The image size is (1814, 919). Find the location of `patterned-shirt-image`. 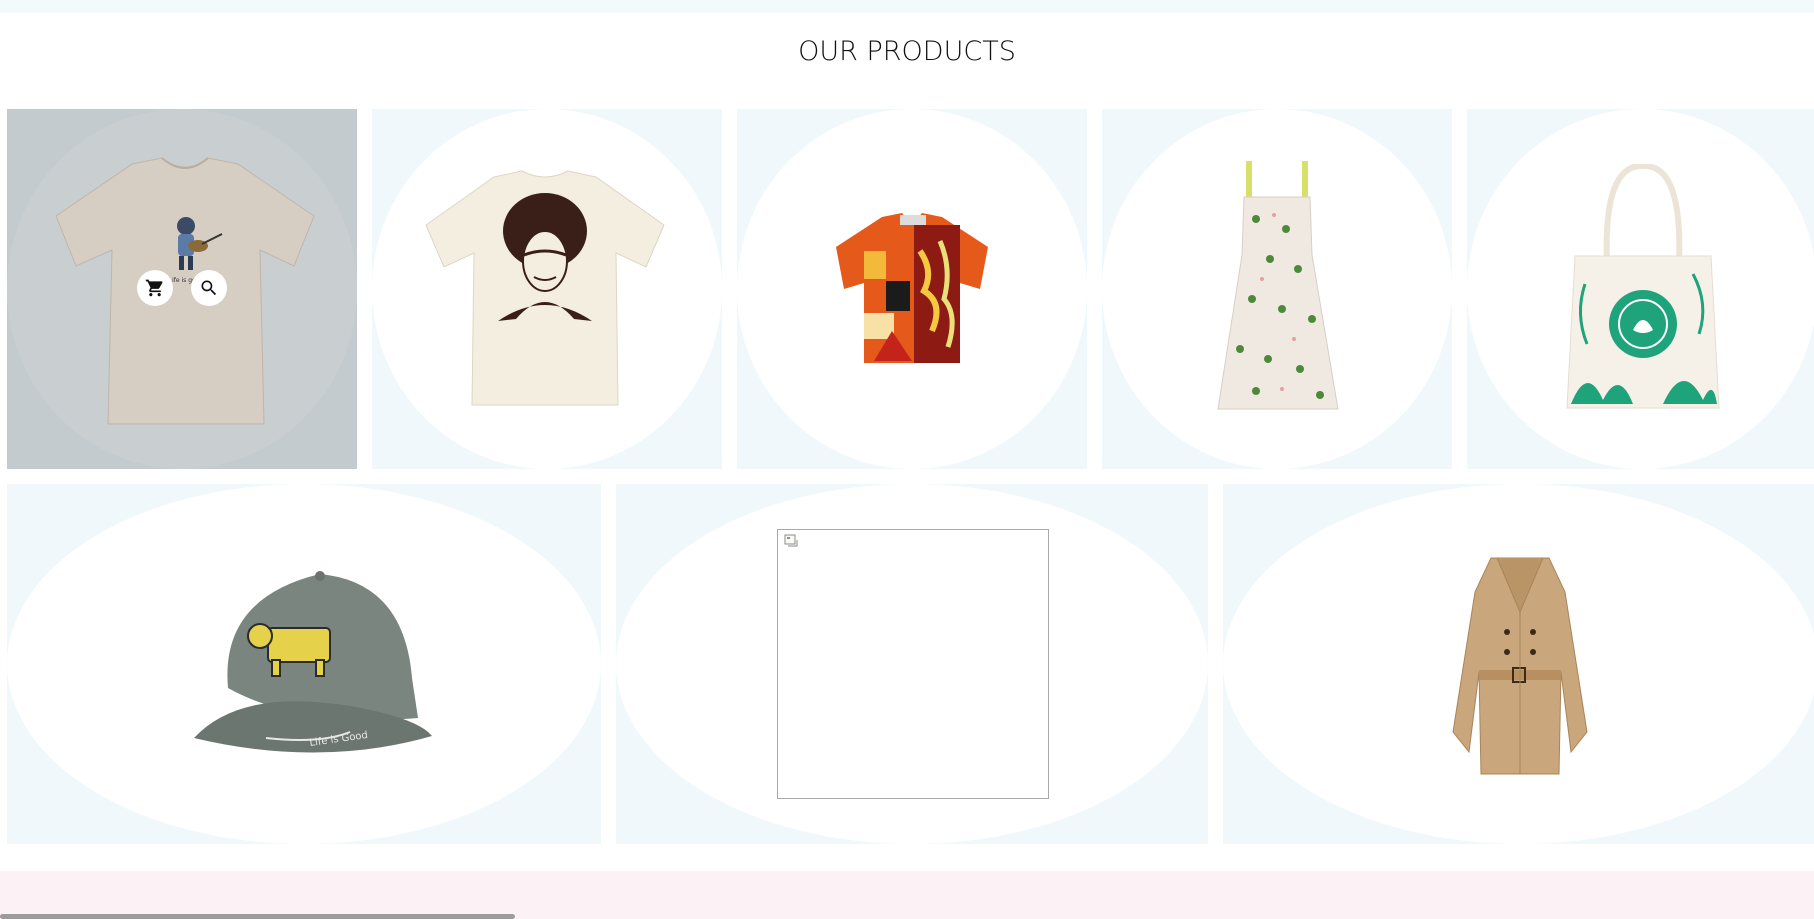

patterned-shirt-image is located at coordinates (912, 288).